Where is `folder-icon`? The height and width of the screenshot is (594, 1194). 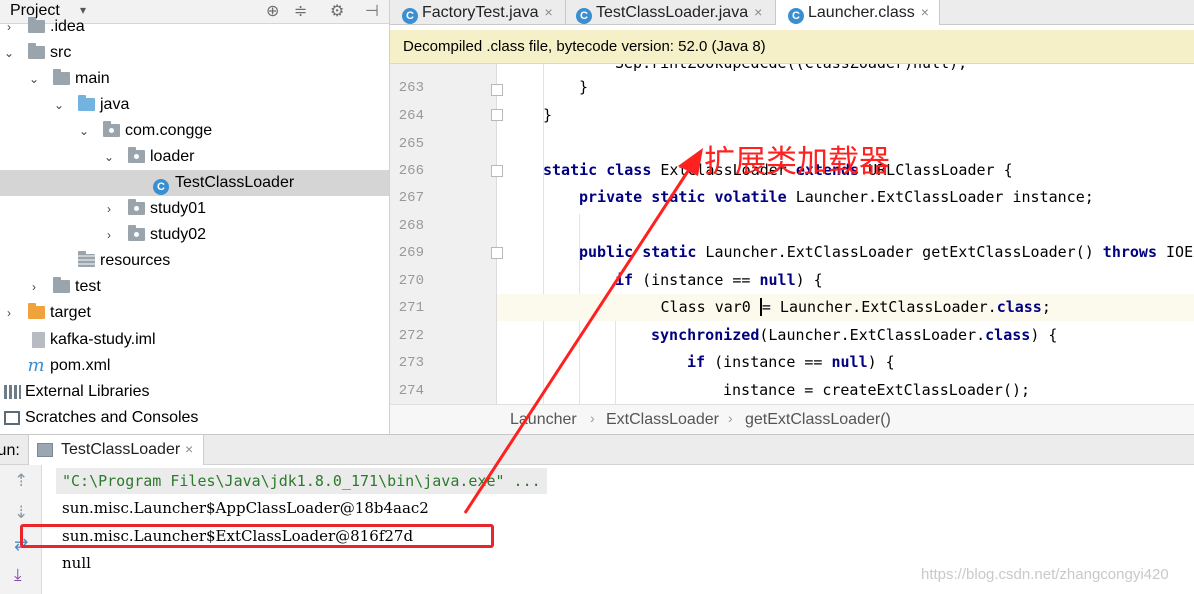
folder-icon is located at coordinates (36, 27).